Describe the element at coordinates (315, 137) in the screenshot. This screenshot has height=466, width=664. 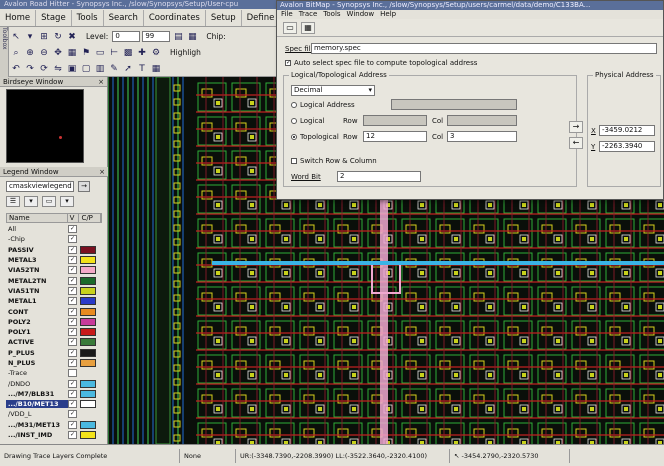
I see `topological-option: Topological` at that location.